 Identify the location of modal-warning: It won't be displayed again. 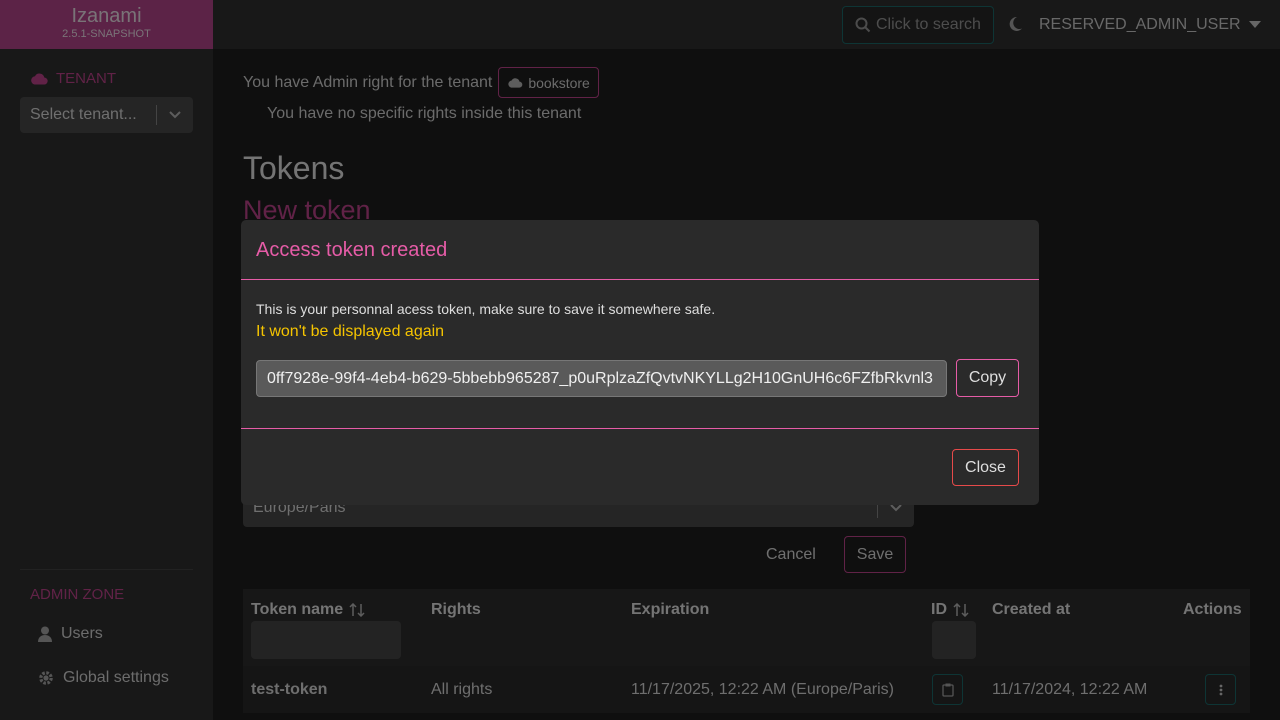
(350, 331).